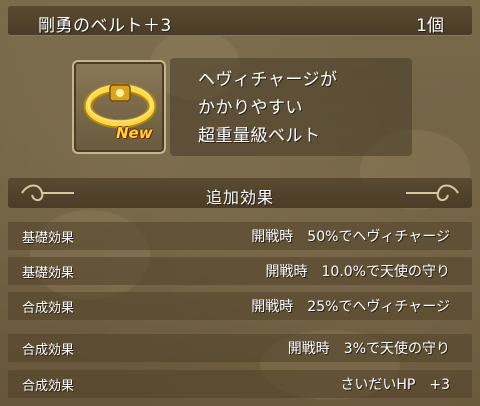 This screenshot has width=480, height=406. I want to click on item-header: 剛勇のベルト＋3 1個, so click(240, 21).